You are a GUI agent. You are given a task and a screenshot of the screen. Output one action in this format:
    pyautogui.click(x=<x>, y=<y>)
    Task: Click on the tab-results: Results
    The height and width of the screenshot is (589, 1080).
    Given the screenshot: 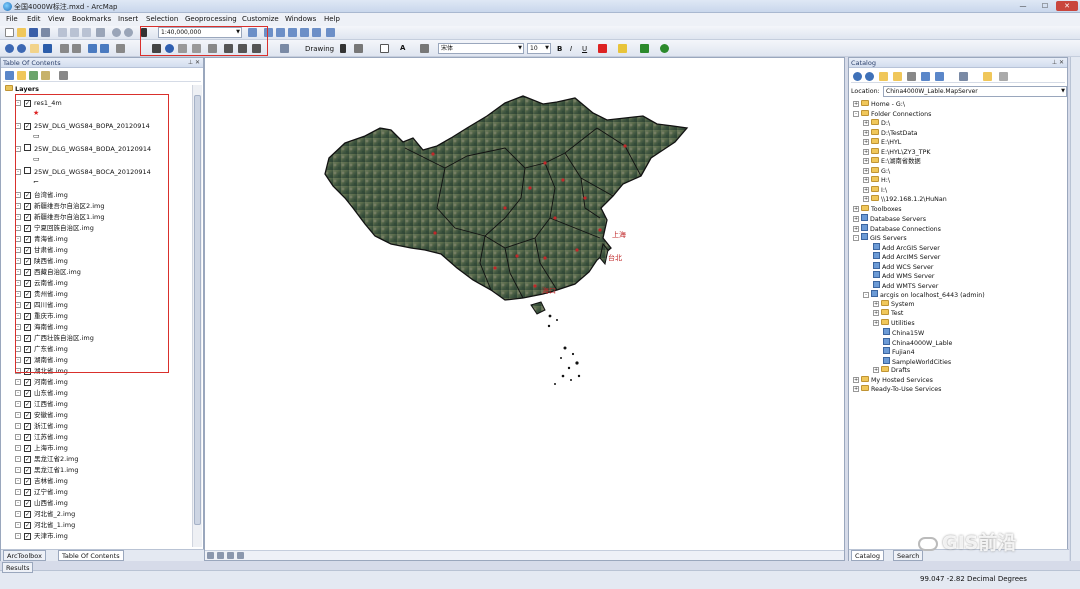 What is the action you would take?
    pyautogui.click(x=18, y=567)
    